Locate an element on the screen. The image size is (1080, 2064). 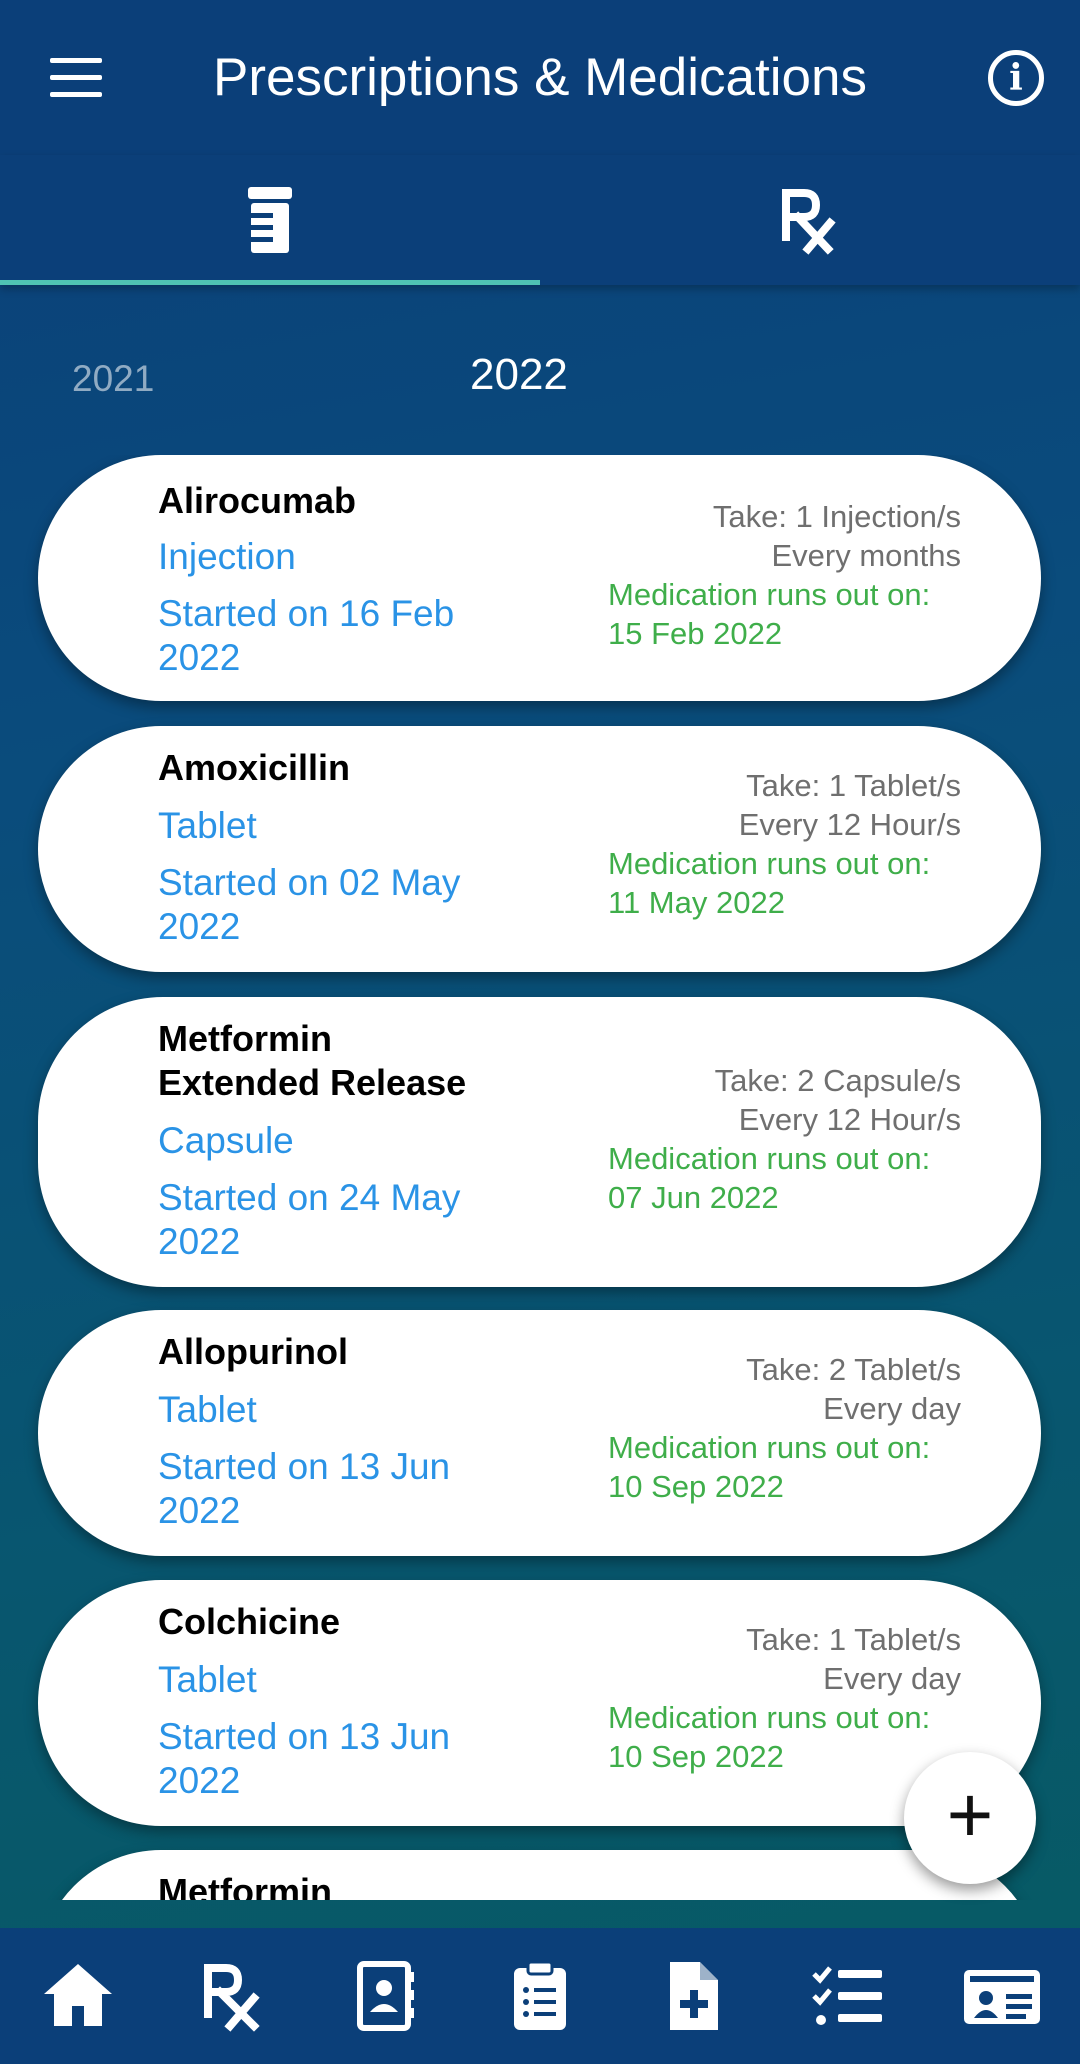
medication-runs-out: Medication runs out on: 10 Sep 2022 is located at coordinates (788, 1467).